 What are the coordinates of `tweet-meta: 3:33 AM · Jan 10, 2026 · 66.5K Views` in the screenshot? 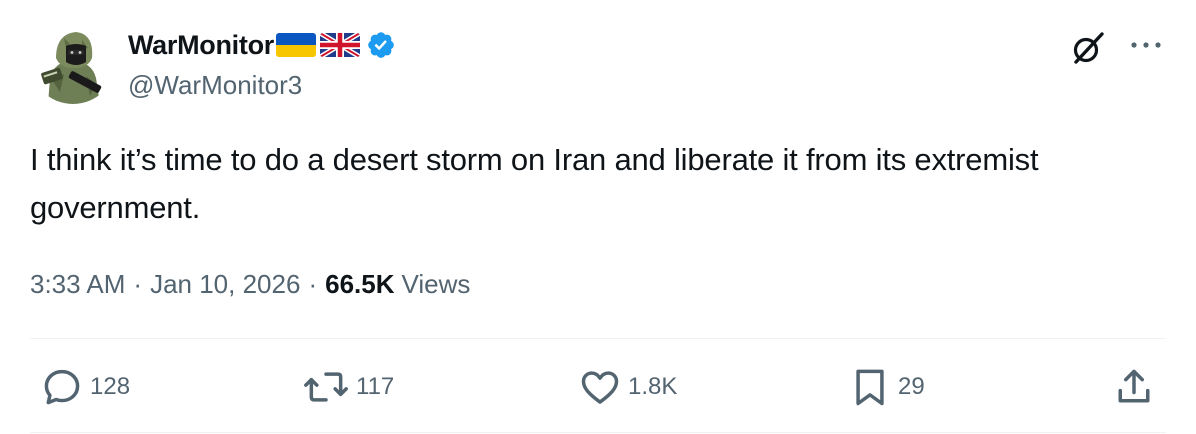 It's located at (250, 284).